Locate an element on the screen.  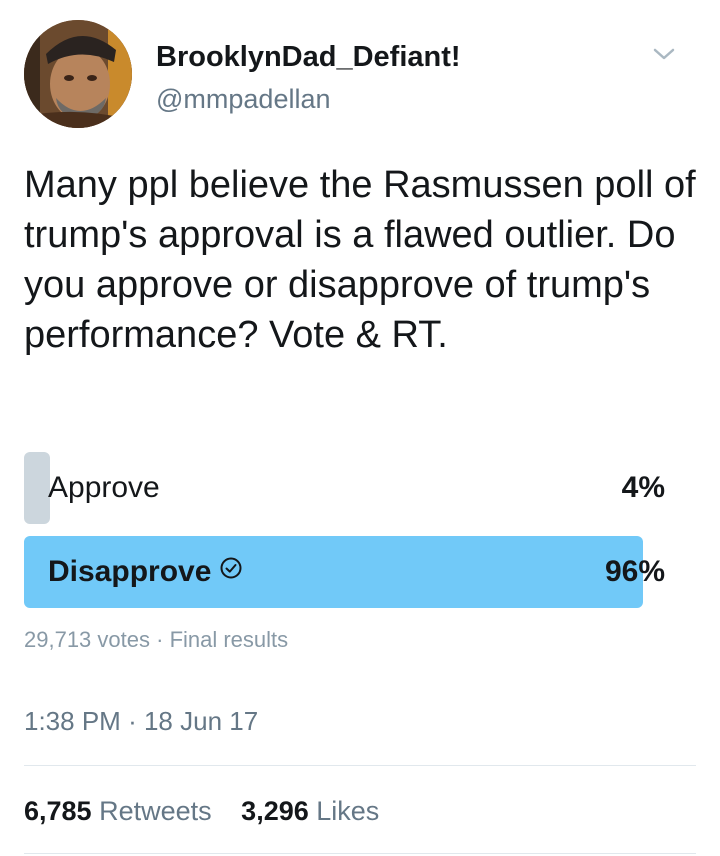
avatar is located at coordinates (78, 74).